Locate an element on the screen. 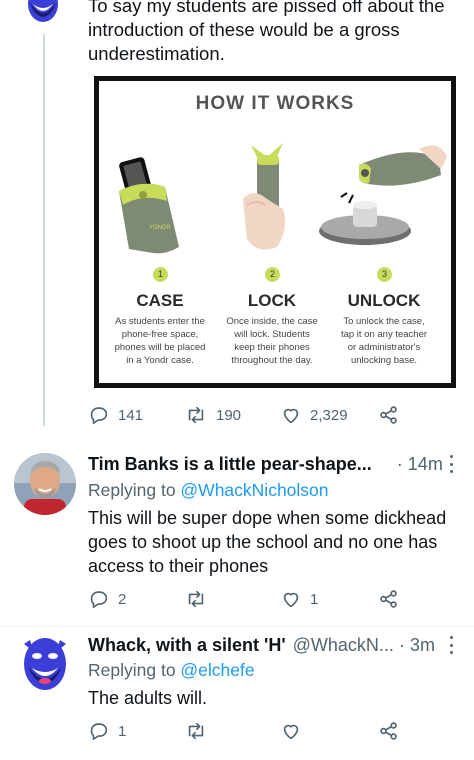 This screenshot has height=760, width=474. tweet-actions: 141 190 2,329 is located at coordinates (268, 415).